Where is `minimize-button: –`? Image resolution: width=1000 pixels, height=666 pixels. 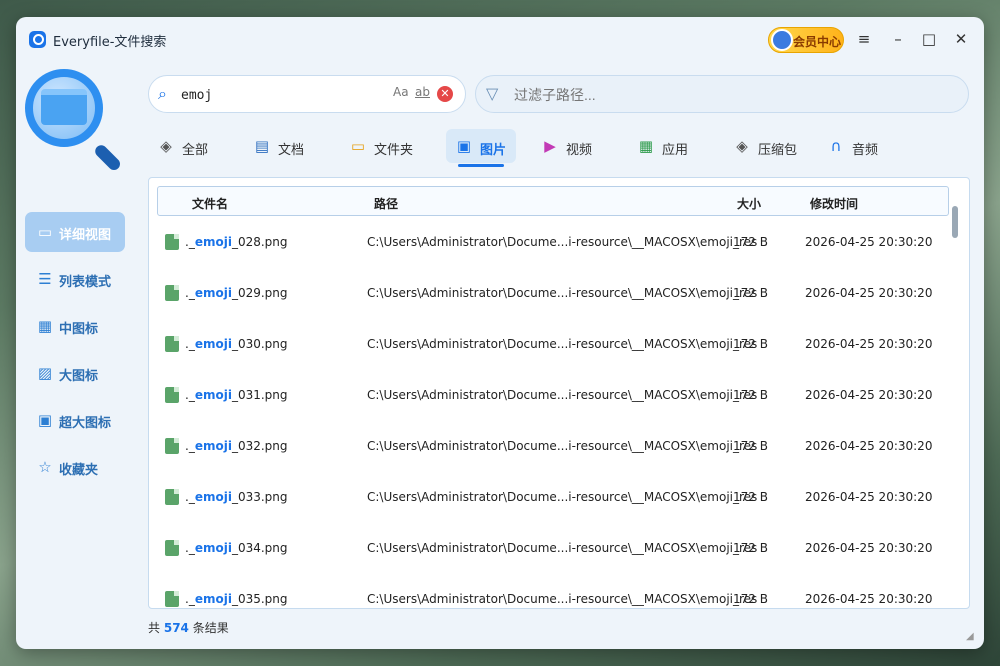 minimize-button: – is located at coordinates (898, 39).